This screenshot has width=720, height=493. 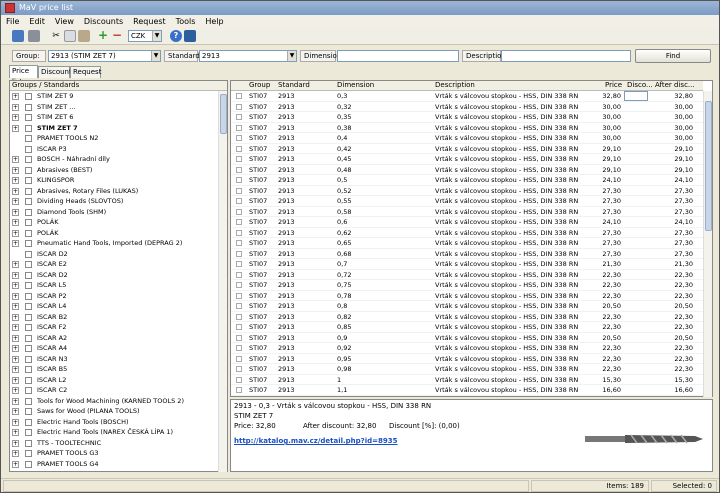 I want to click on tree-item: + Dividing Heads (SLOVTOS), so click(x=114, y=201).